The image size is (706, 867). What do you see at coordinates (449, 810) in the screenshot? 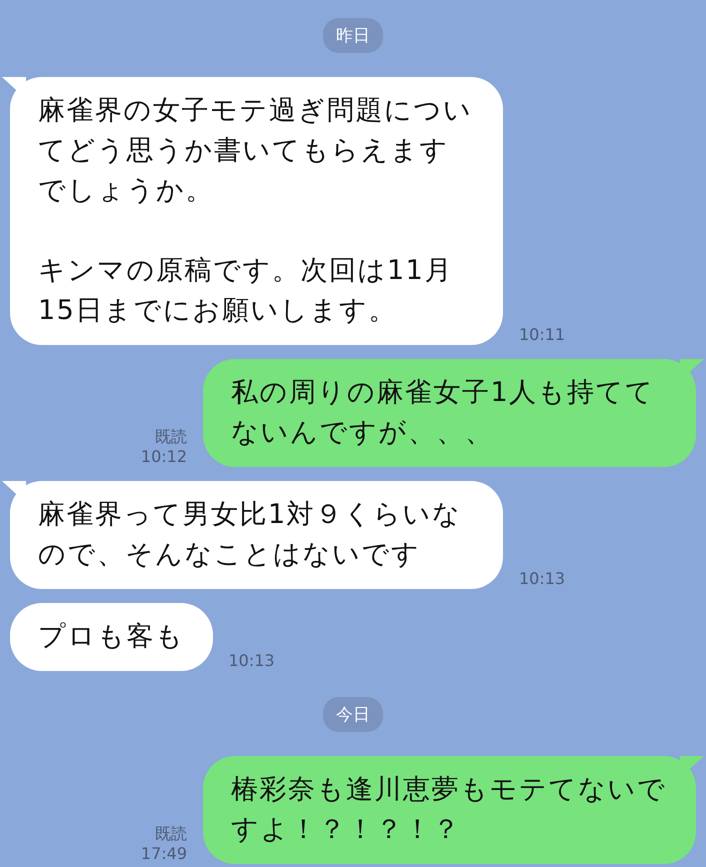
I see `message-text: 椿彩奈も逢川恵夢もモテてないですよ！？！？！？` at bounding box center [449, 810].